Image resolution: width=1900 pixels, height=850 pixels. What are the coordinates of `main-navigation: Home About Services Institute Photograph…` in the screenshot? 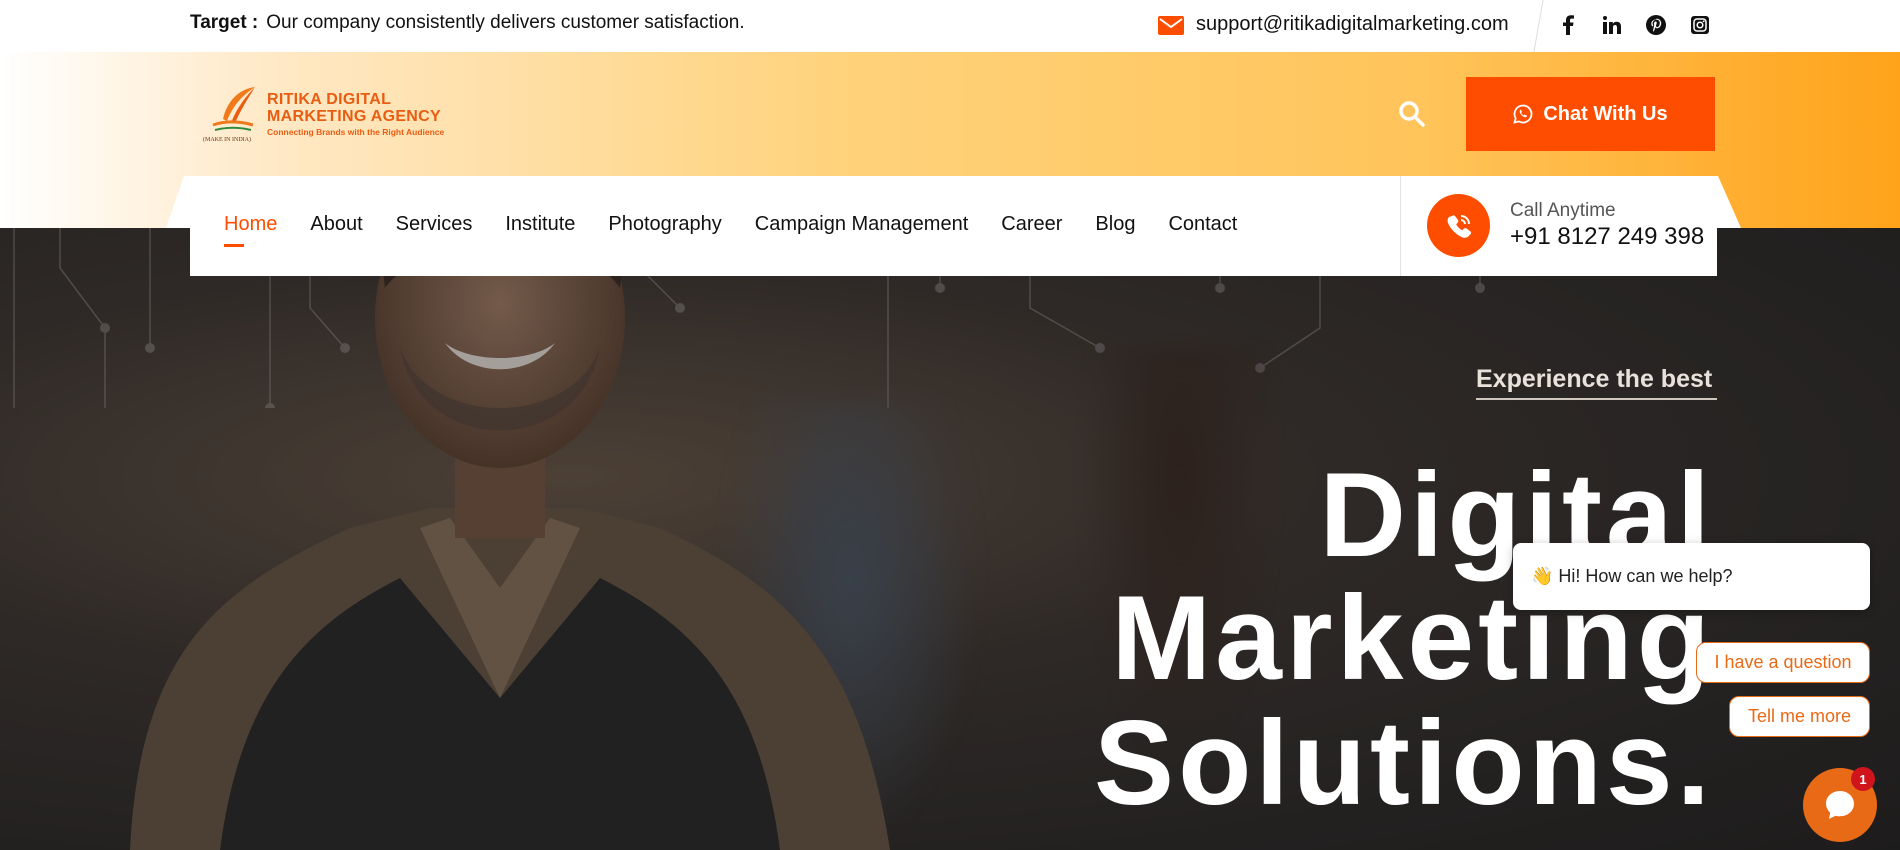 It's located at (953, 226).